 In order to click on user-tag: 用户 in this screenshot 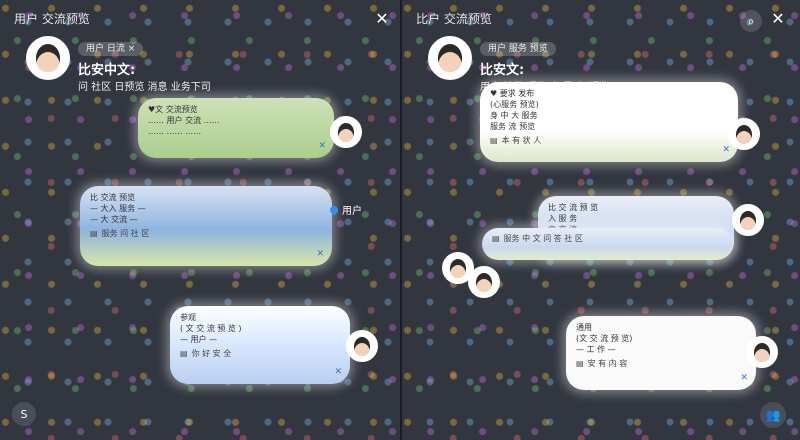, I will do `click(345, 209)`.